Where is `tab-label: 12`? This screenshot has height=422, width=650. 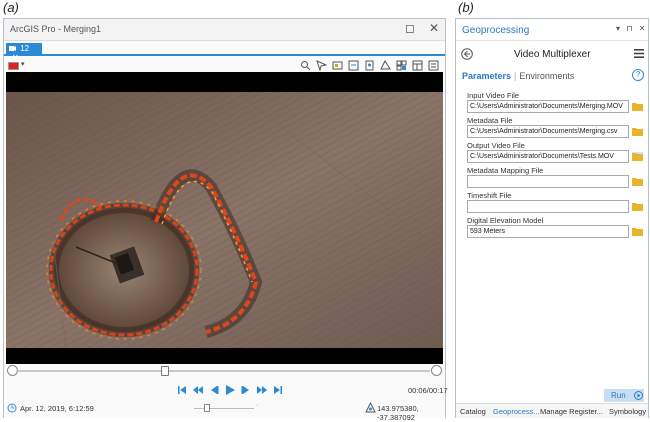 tab-label: 12 is located at coordinates (25, 48).